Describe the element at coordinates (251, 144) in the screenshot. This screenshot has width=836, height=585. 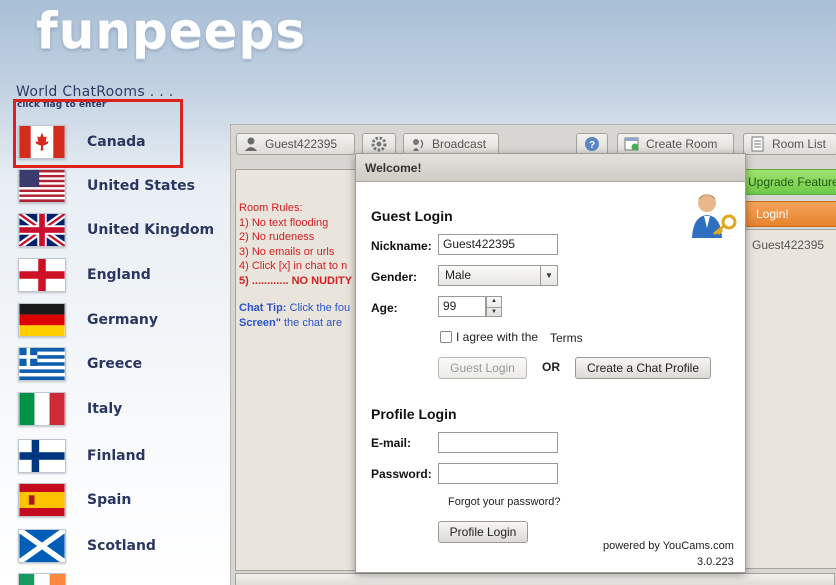
I see `user-icon` at that location.